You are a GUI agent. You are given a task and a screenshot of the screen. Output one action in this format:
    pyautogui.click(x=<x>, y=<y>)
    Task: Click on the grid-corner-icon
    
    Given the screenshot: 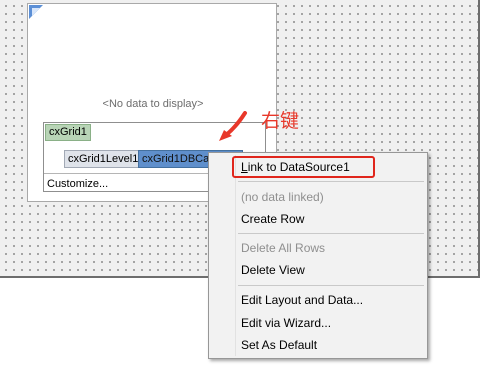 What is the action you would take?
    pyautogui.click(x=36, y=12)
    